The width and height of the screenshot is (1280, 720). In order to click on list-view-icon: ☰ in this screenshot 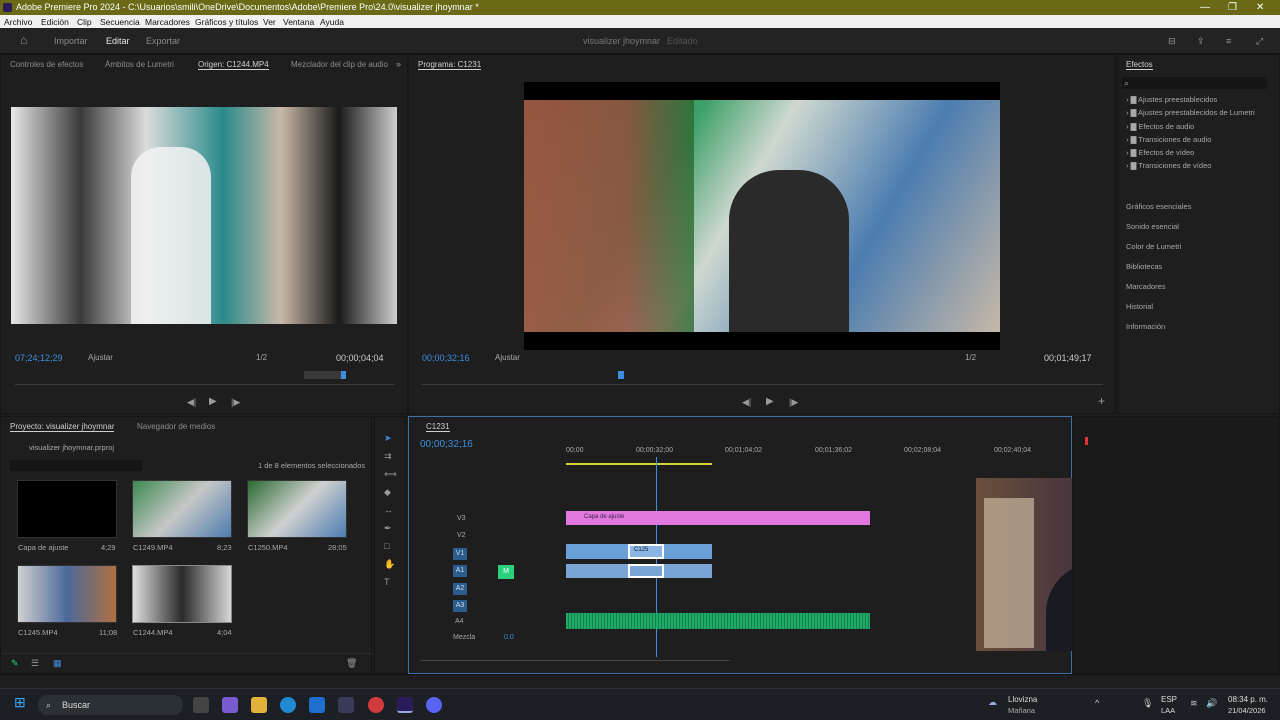, I will do `click(35, 663)`.